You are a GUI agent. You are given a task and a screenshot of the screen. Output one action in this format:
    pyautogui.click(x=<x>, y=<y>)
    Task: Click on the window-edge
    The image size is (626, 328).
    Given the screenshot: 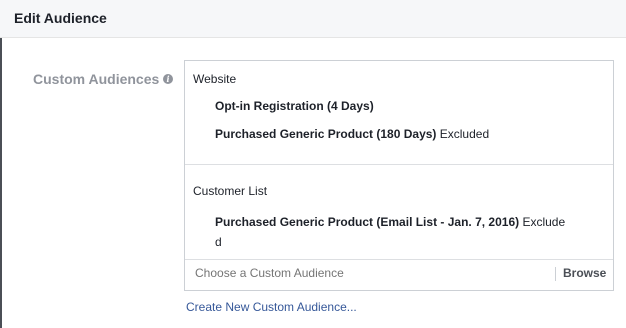 What is the action you would take?
    pyautogui.click(x=1, y=164)
    